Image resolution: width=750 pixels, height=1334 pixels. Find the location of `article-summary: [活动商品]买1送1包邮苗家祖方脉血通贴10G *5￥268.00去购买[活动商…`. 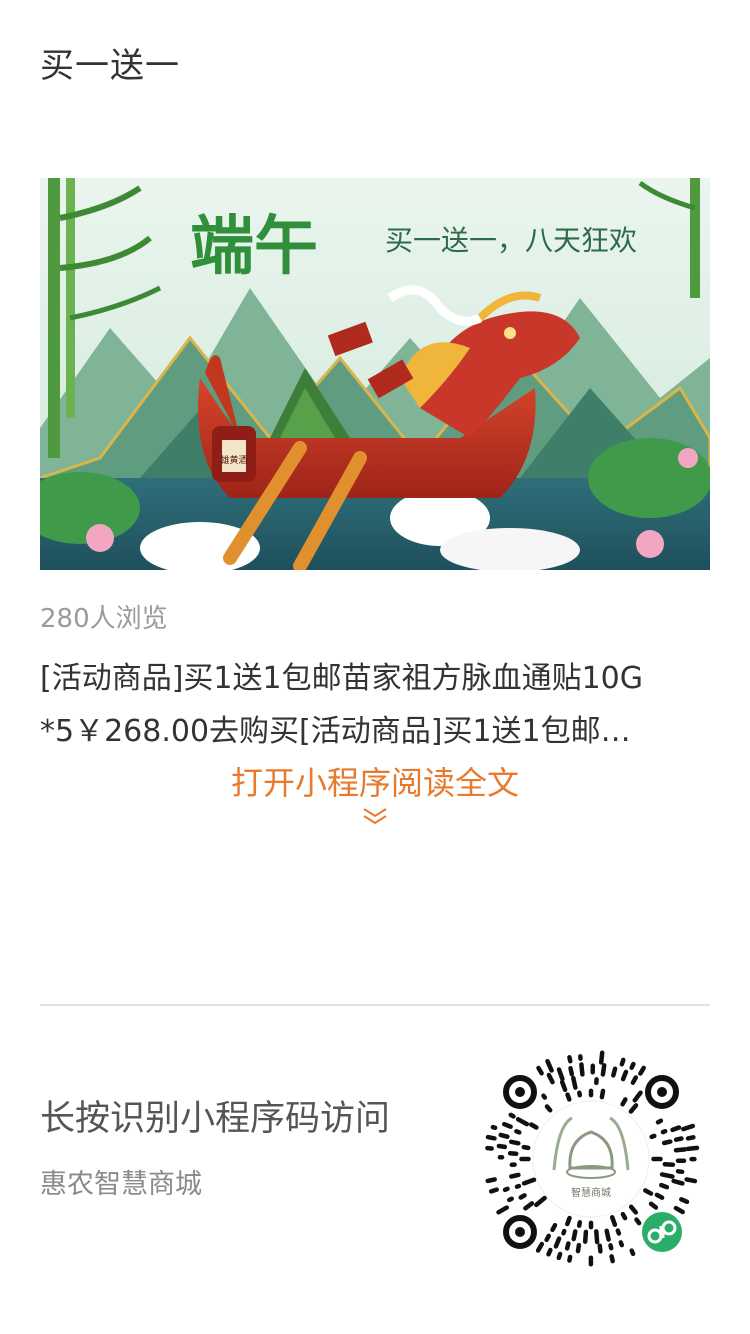

article-summary: [活动商品]买1送1包邮苗家祖方脉血通贴10G *5￥268.00去购买[活动商… is located at coordinates (375, 705).